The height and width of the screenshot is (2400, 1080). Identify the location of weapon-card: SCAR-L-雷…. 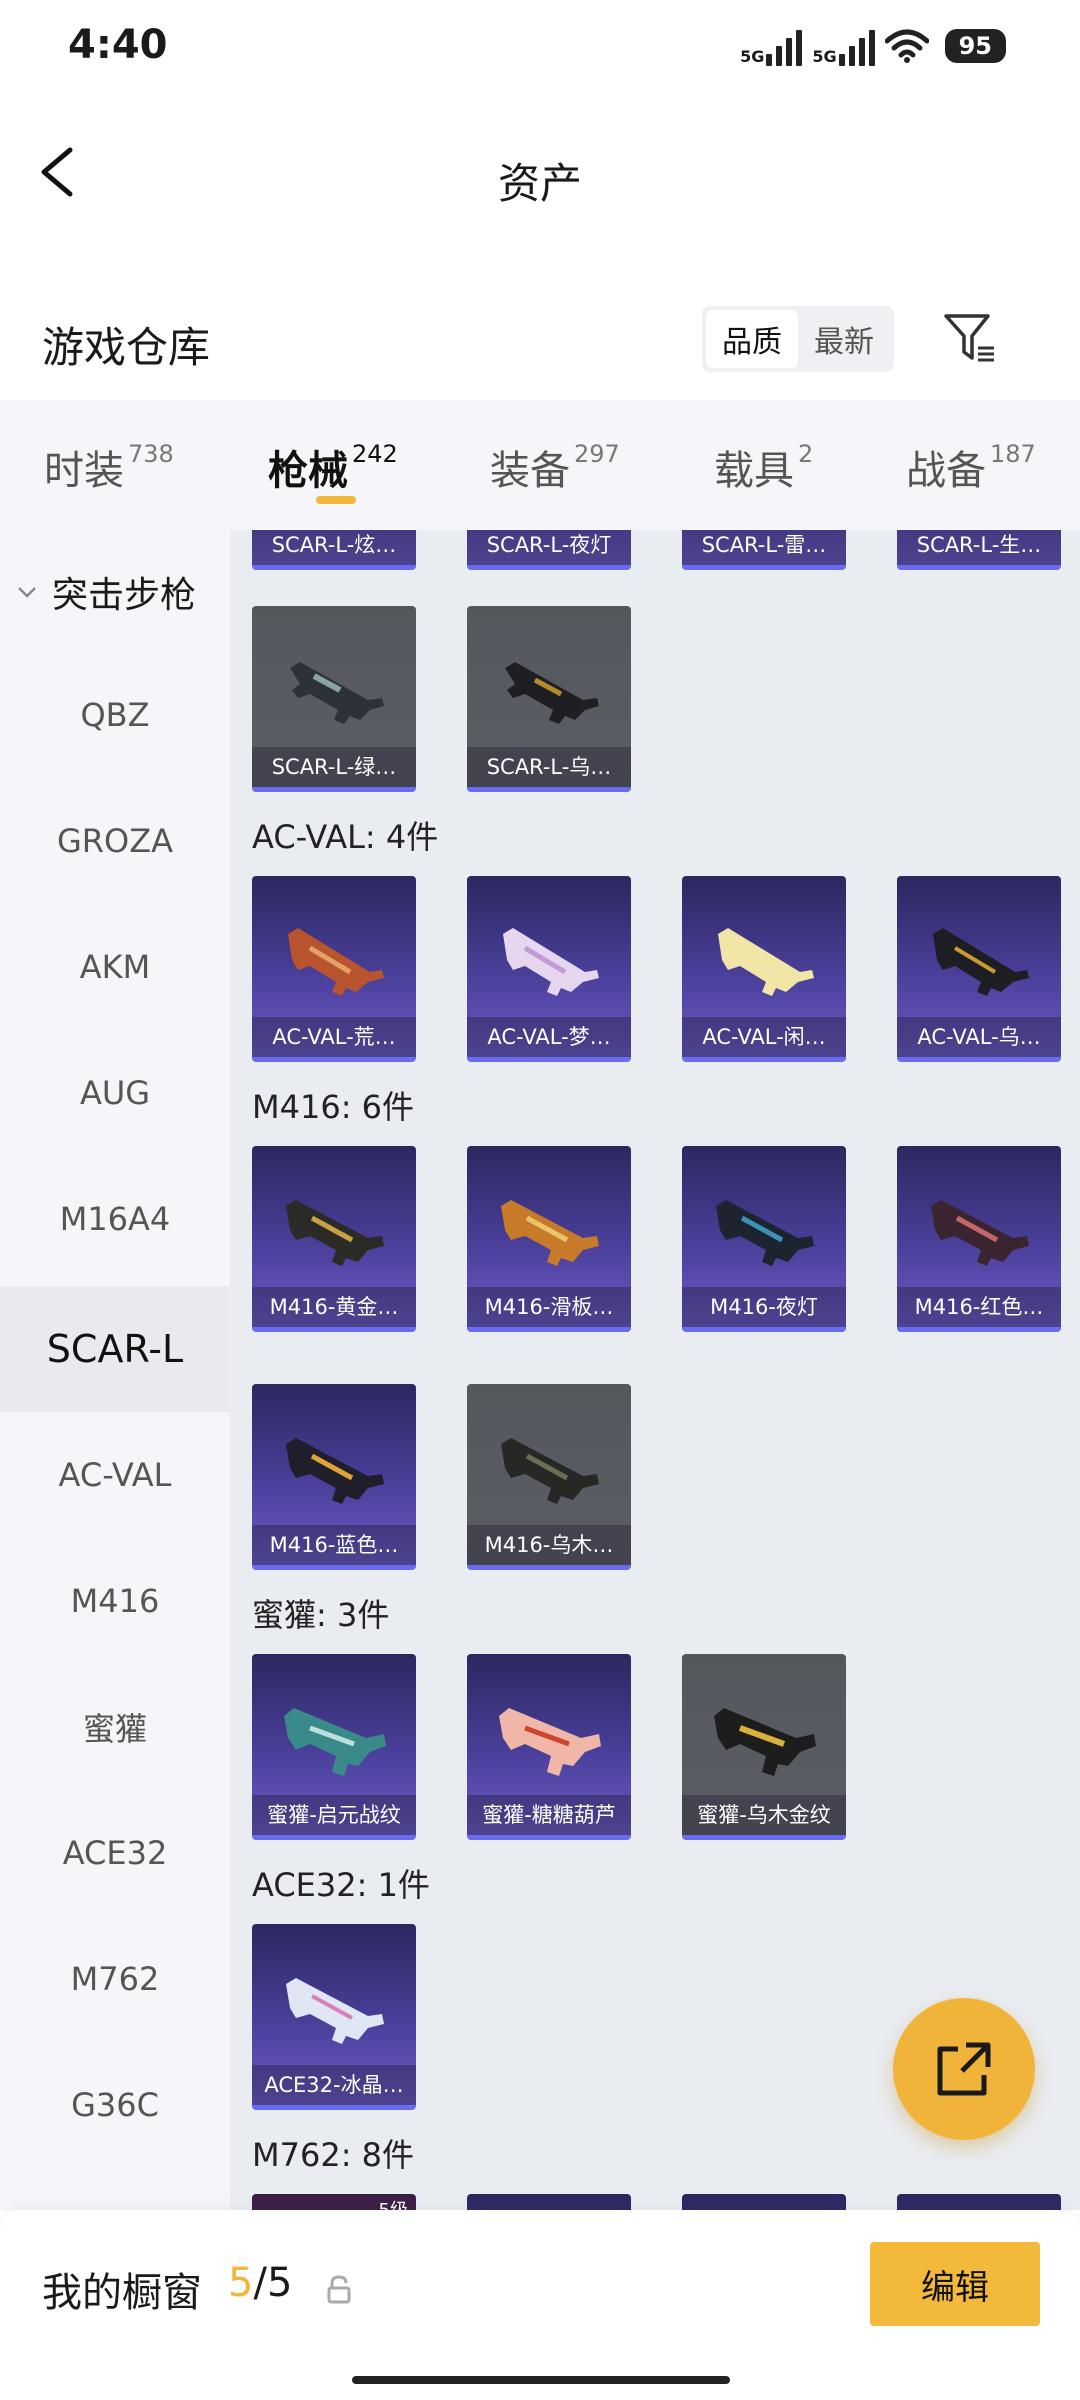
(764, 550).